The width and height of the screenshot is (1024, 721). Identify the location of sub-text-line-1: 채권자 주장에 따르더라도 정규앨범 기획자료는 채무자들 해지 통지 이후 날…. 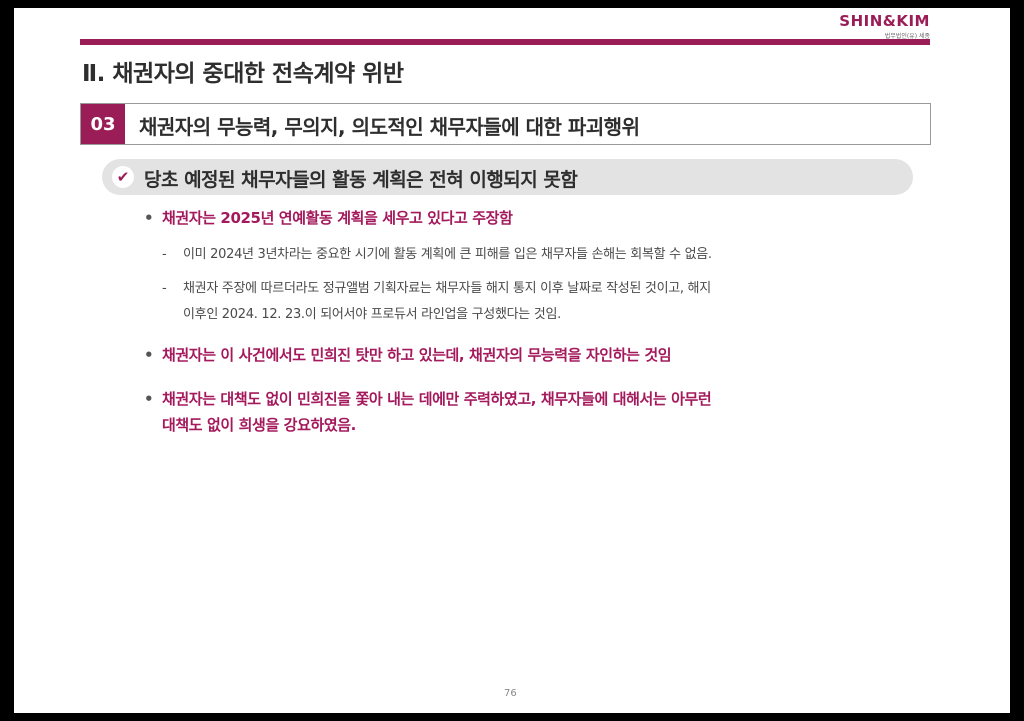
(447, 288).